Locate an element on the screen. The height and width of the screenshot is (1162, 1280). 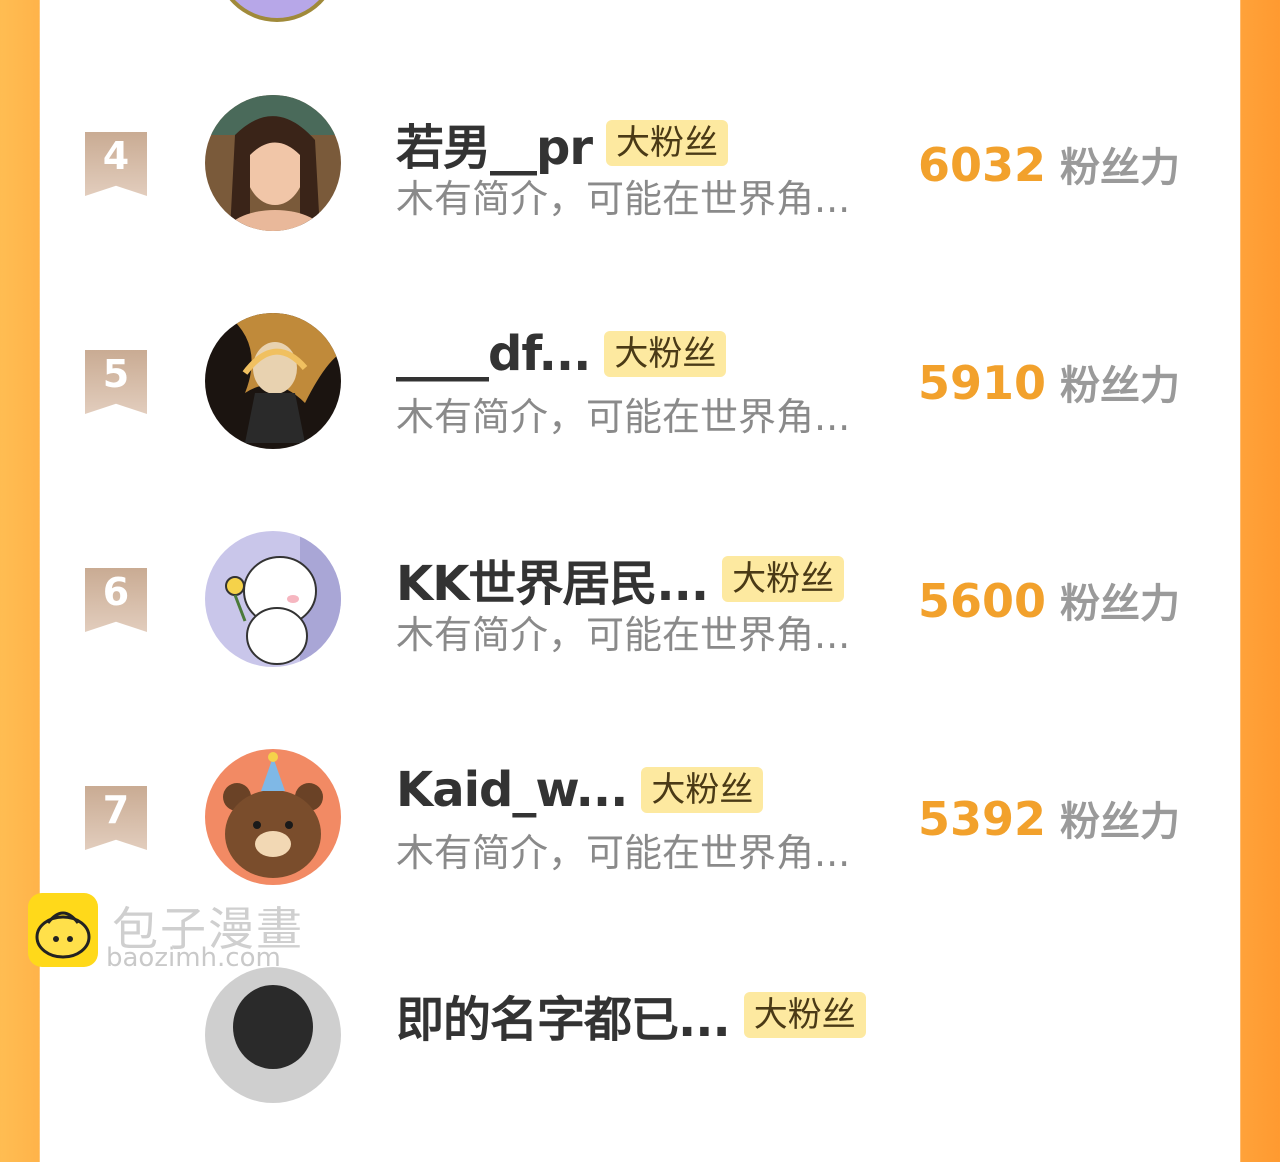
fan-power-value: 5910 is located at coordinates (982, 383).